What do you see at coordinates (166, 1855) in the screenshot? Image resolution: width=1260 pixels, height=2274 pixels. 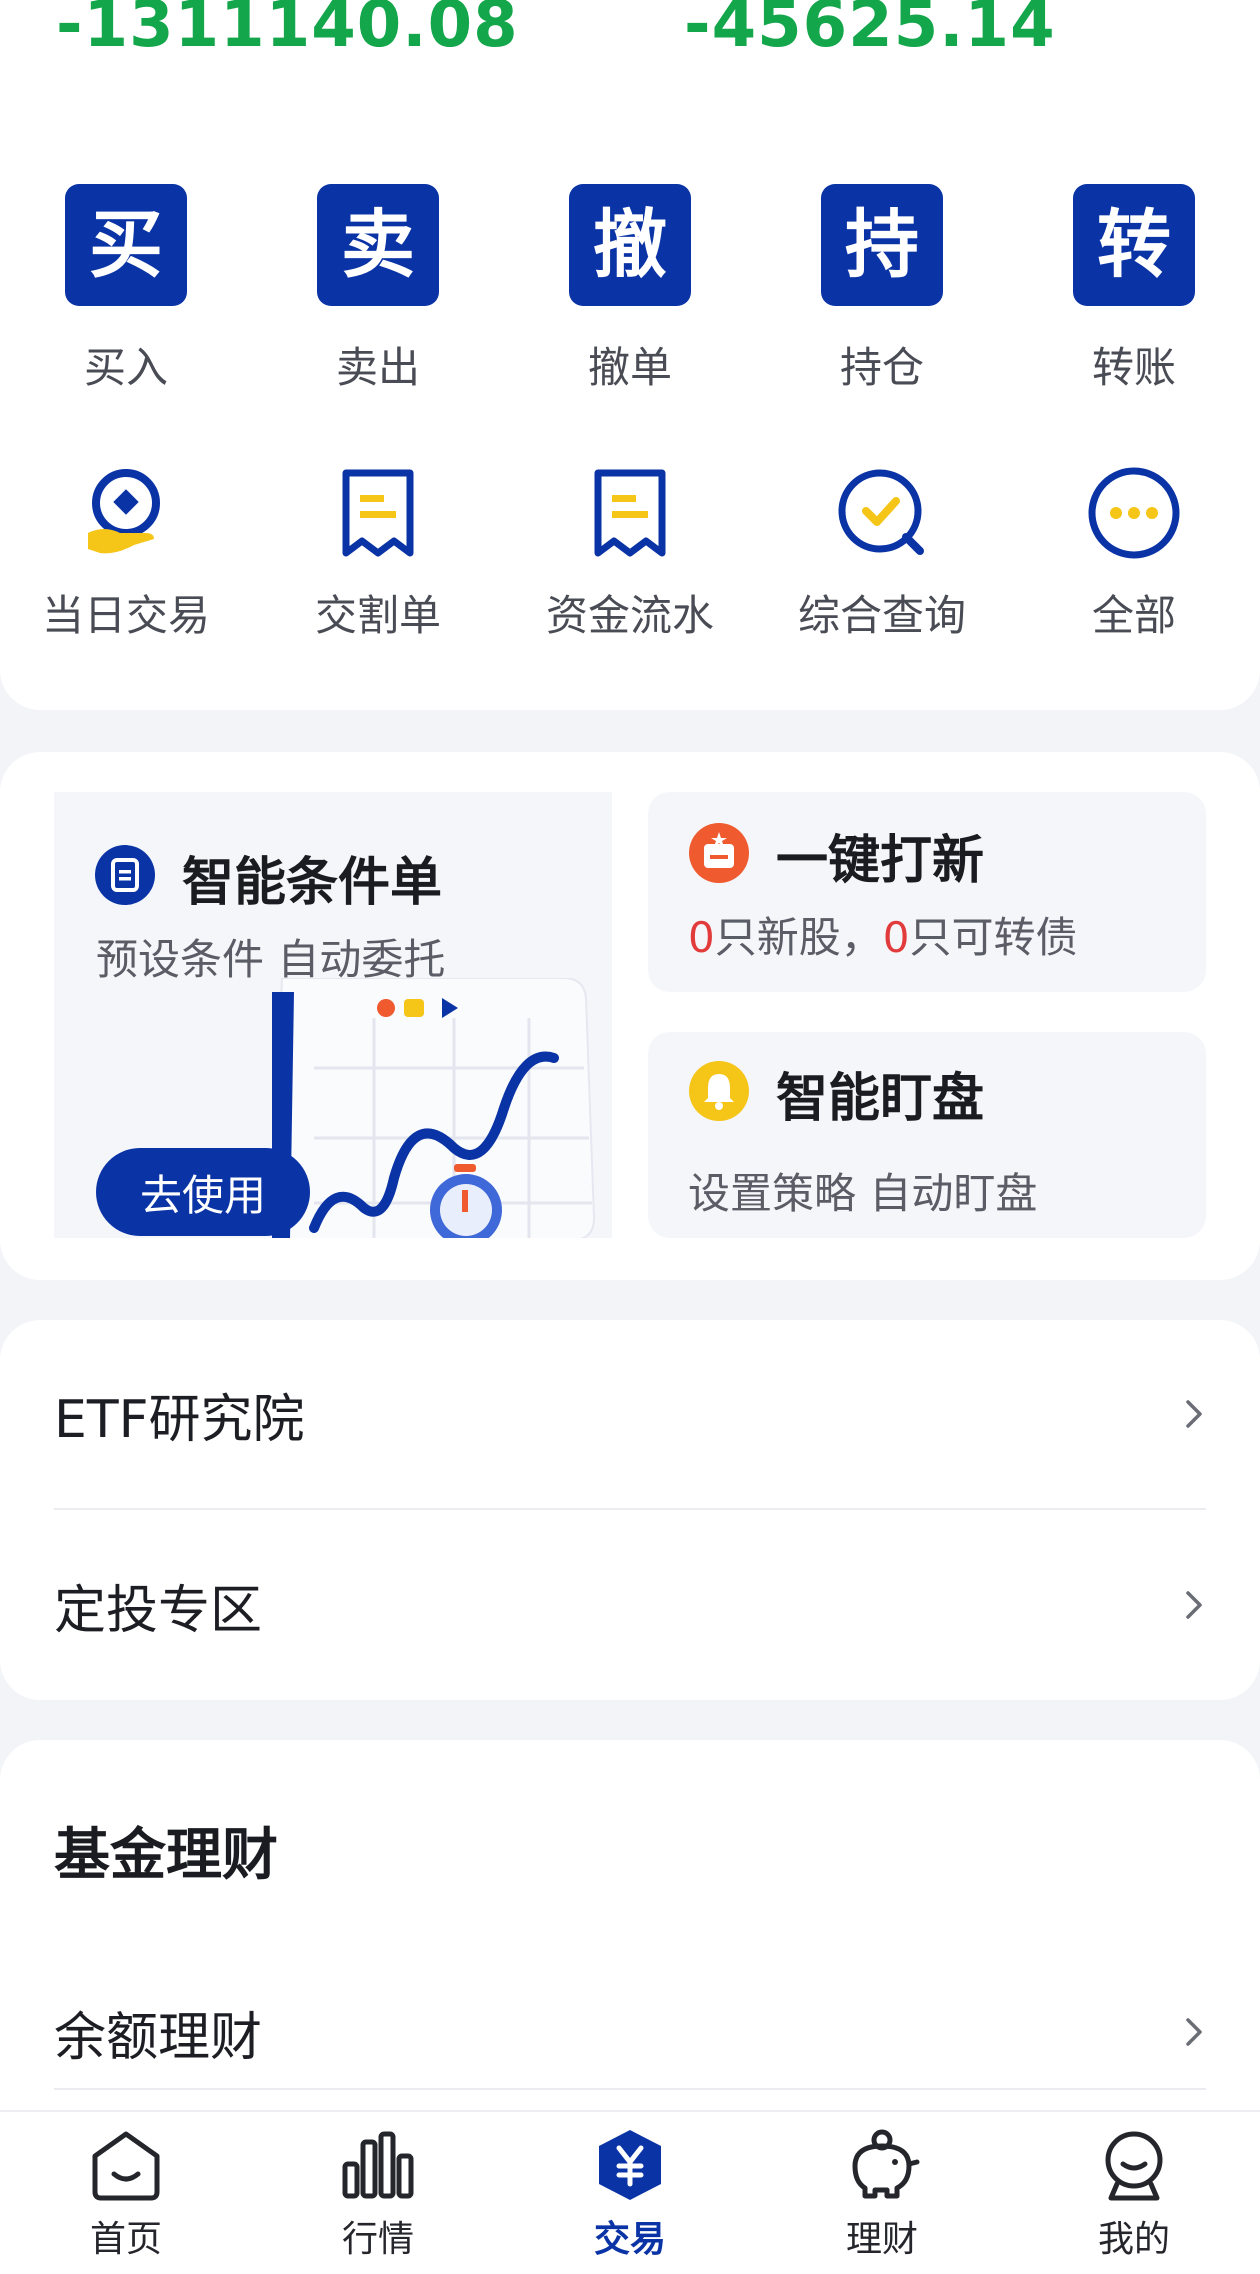 I see `fund-section-title: 基金理财` at bounding box center [166, 1855].